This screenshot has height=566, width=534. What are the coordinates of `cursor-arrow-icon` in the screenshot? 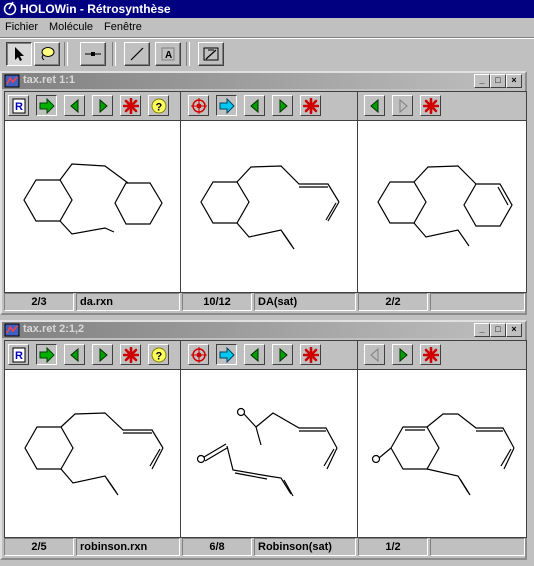 It's located at (19, 54).